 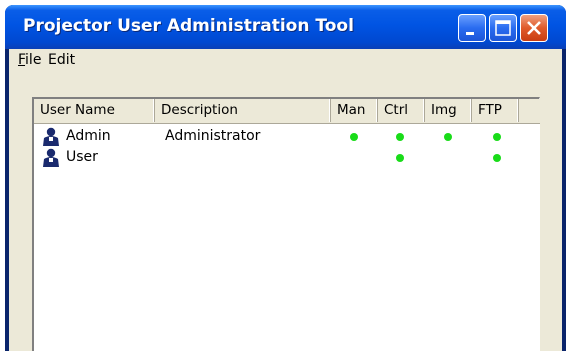 What do you see at coordinates (470, 33) in the screenshot?
I see `minimize-icon` at bounding box center [470, 33].